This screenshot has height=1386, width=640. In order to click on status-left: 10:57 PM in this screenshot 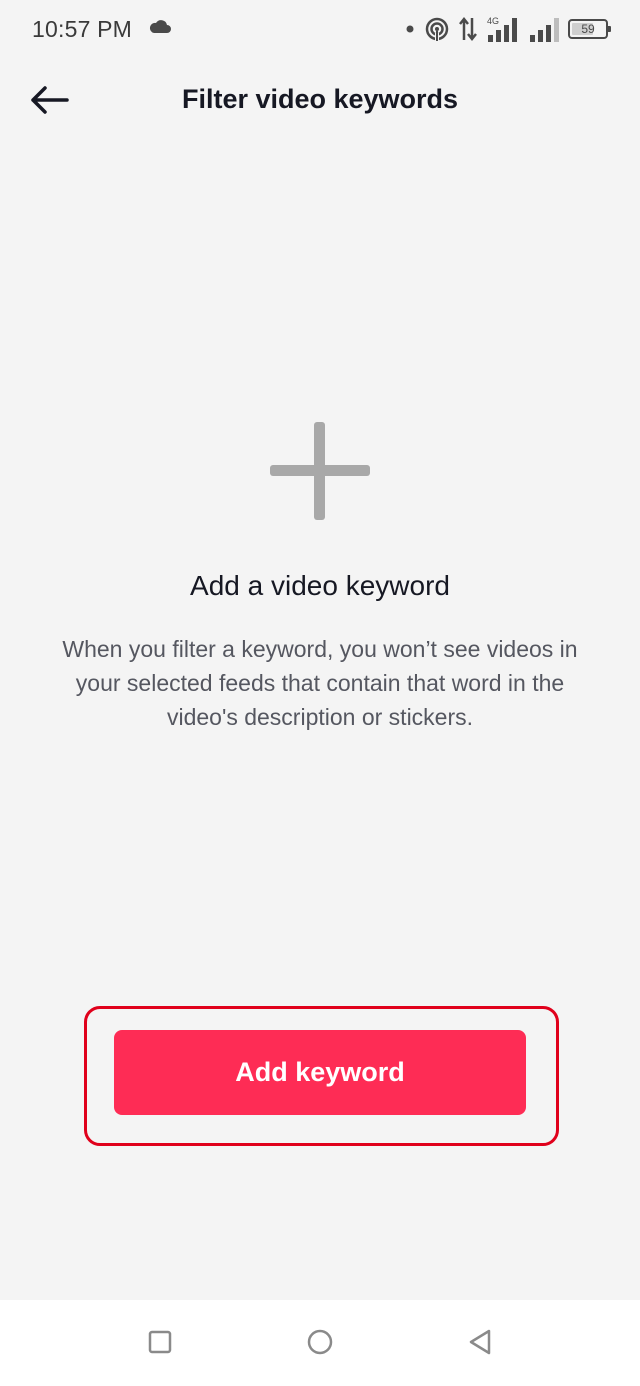, I will do `click(102, 29)`.